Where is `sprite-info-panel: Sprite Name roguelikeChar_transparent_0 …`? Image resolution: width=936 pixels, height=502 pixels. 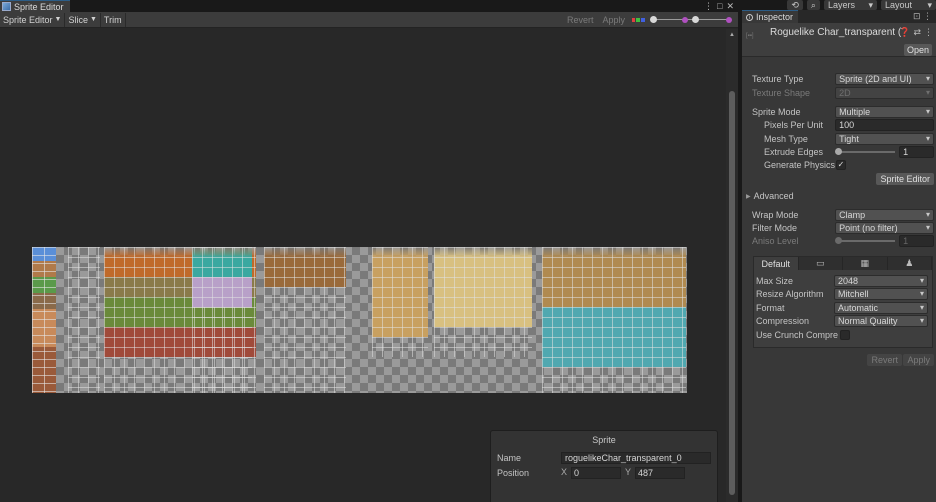
sprite-info-panel: Sprite Name roguelikeChar_transparent_0 … is located at coordinates (604, 466).